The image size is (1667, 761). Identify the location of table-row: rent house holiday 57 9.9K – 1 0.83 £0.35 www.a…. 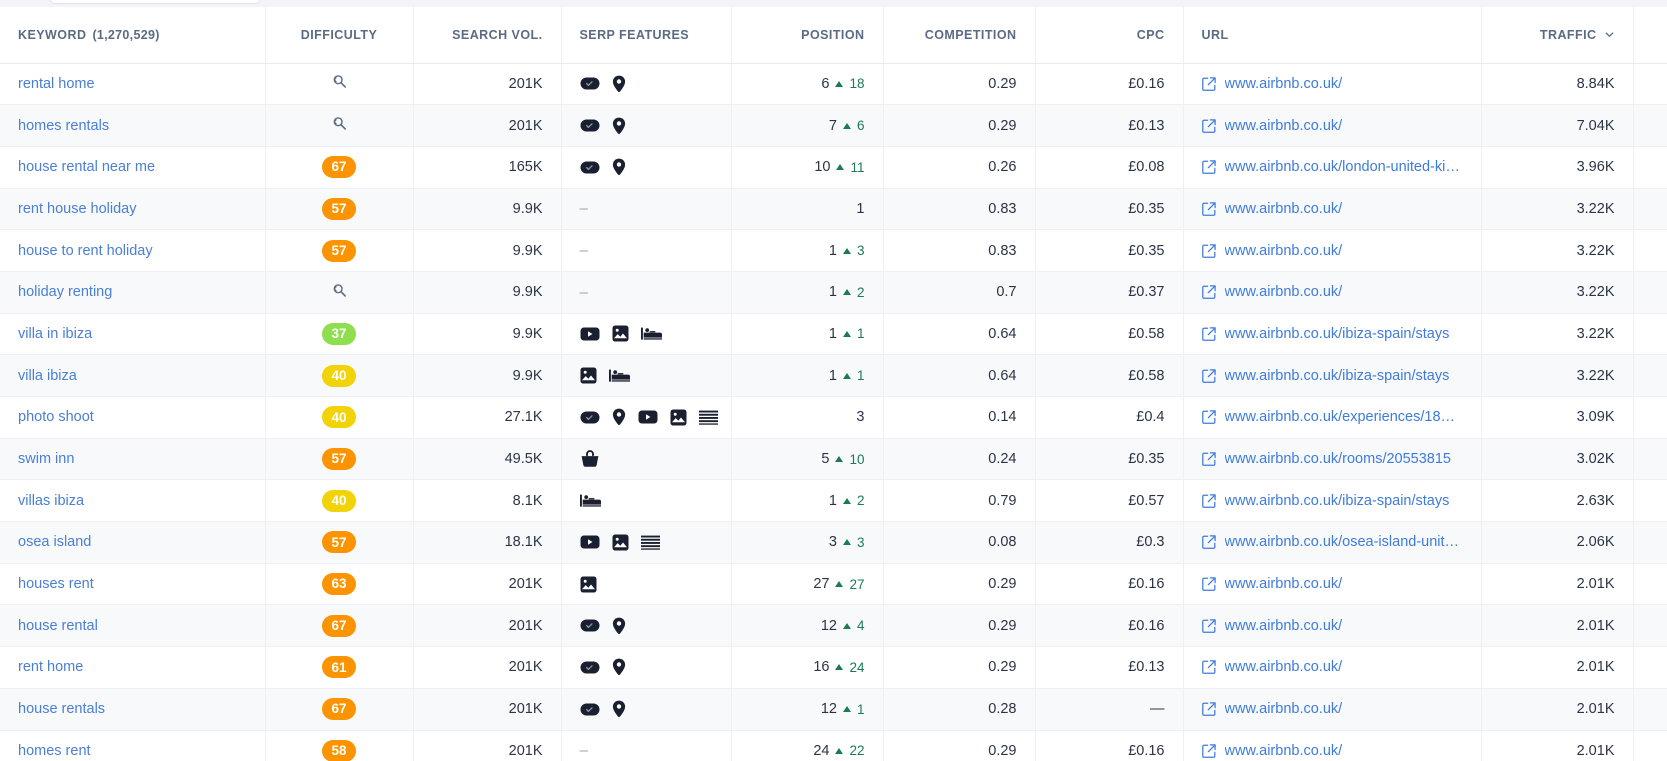
(833, 209).